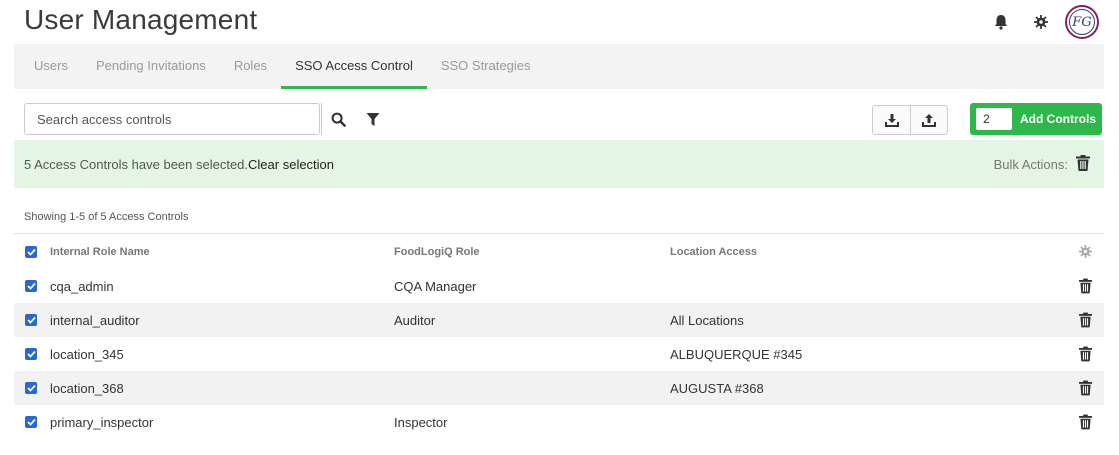 This screenshot has width=1119, height=455. What do you see at coordinates (172, 119) in the screenshot?
I see `search-input` at bounding box center [172, 119].